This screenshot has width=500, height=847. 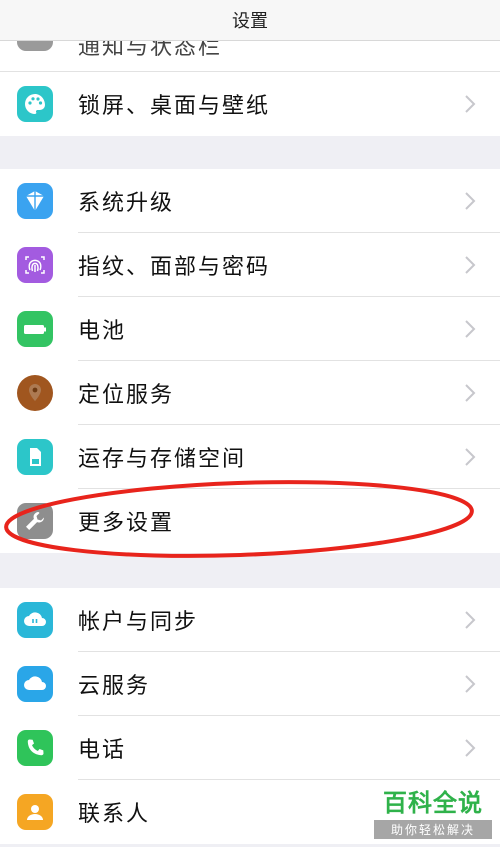 I want to click on watermark: 百科全说 助你轻松解决, so click(x=433, y=811).